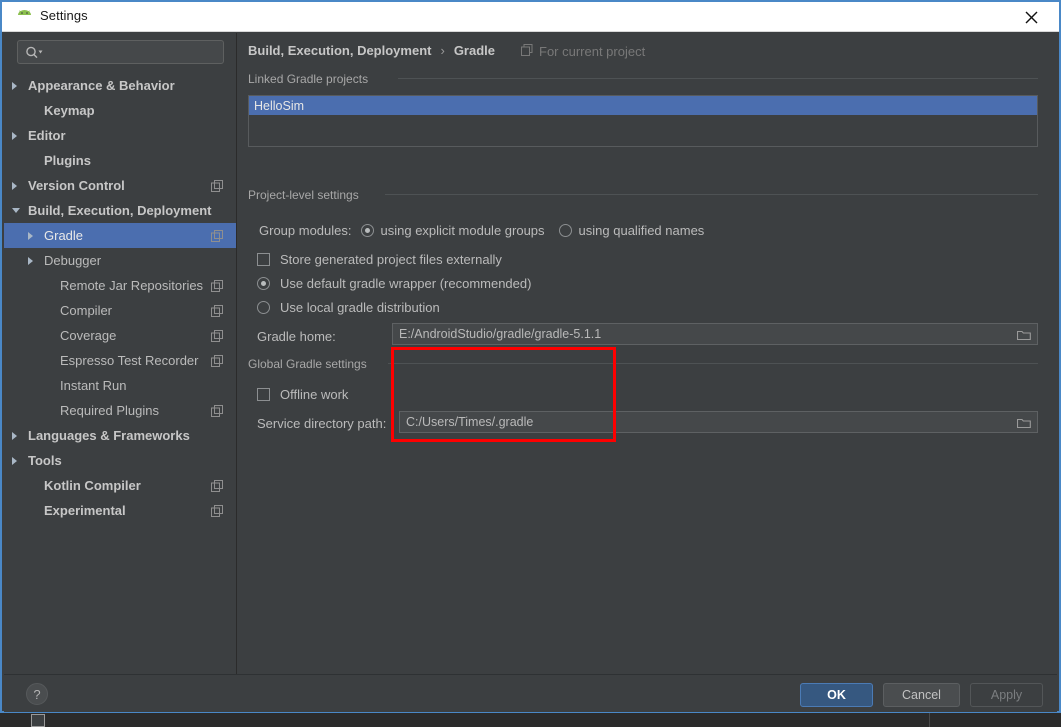 The image size is (1061, 727). What do you see at coordinates (120, 310) in the screenshot?
I see `sidebar-item-compiler: Compiler` at bounding box center [120, 310].